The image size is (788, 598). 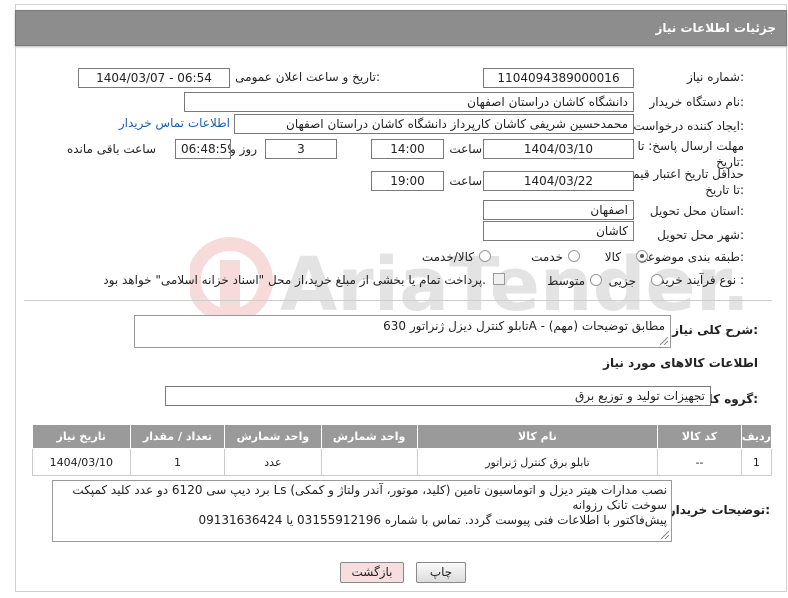 I want to click on price-validity-date-field: 1404/03/22, so click(x=558, y=181).